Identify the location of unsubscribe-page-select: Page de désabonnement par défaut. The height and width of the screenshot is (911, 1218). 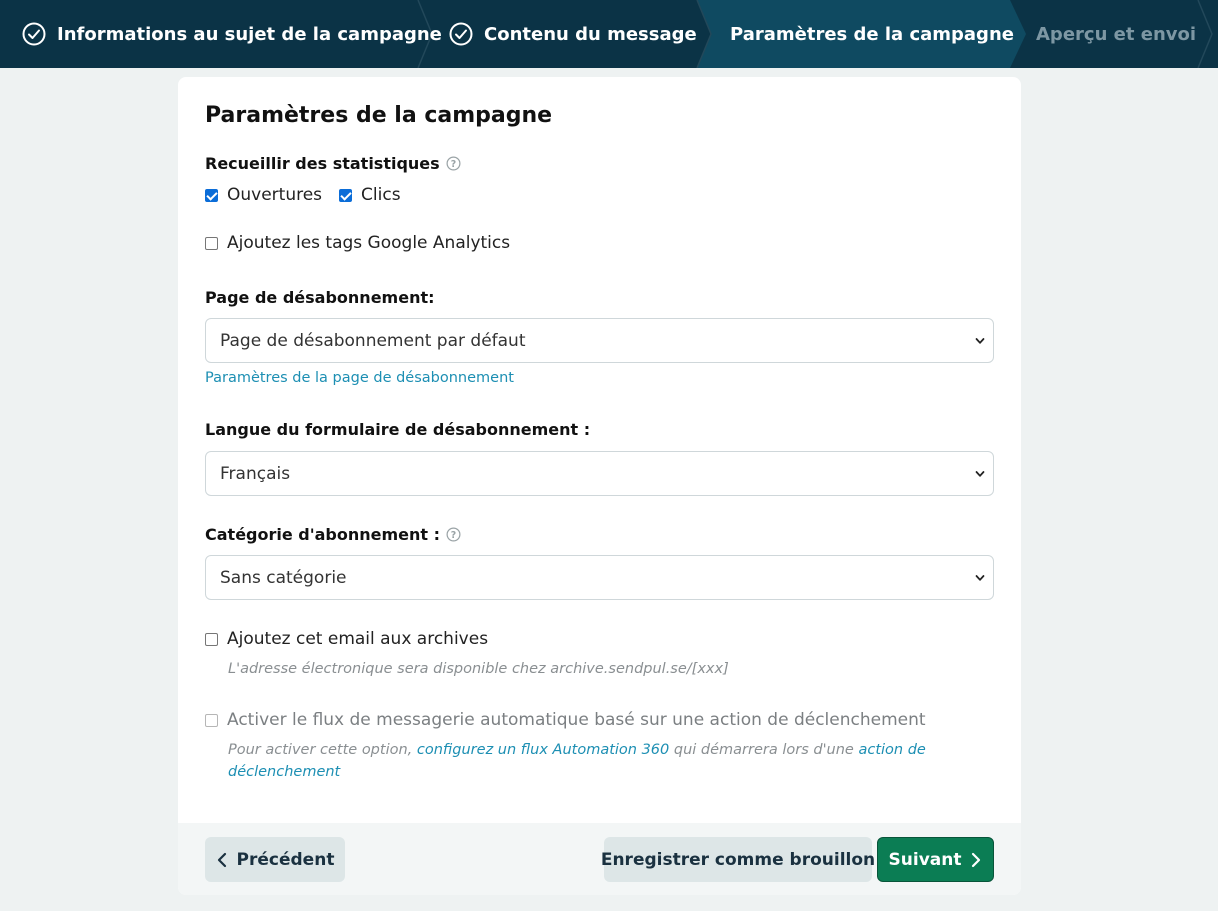
(599, 340).